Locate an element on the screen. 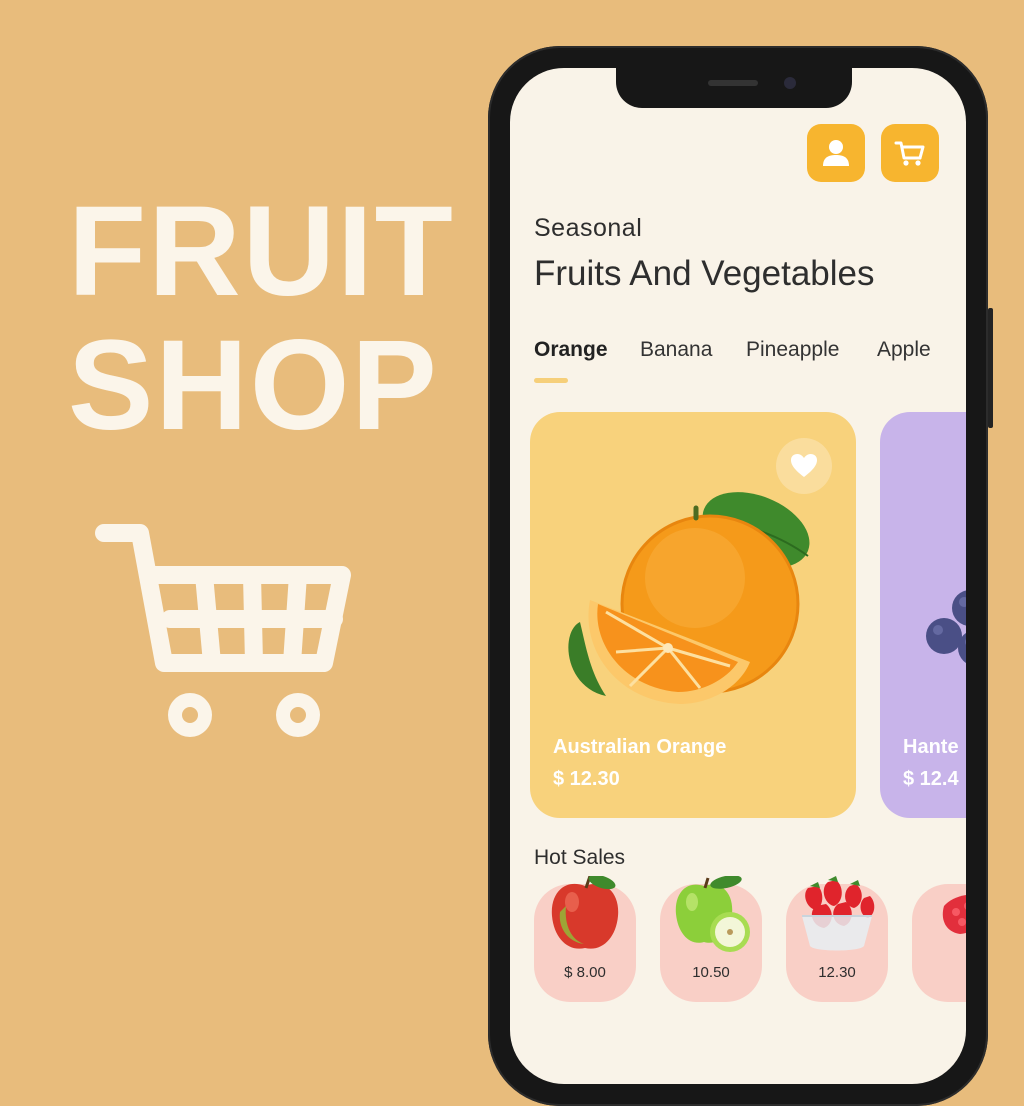  hot-sale-item-raspberry is located at coordinates (939, 943).